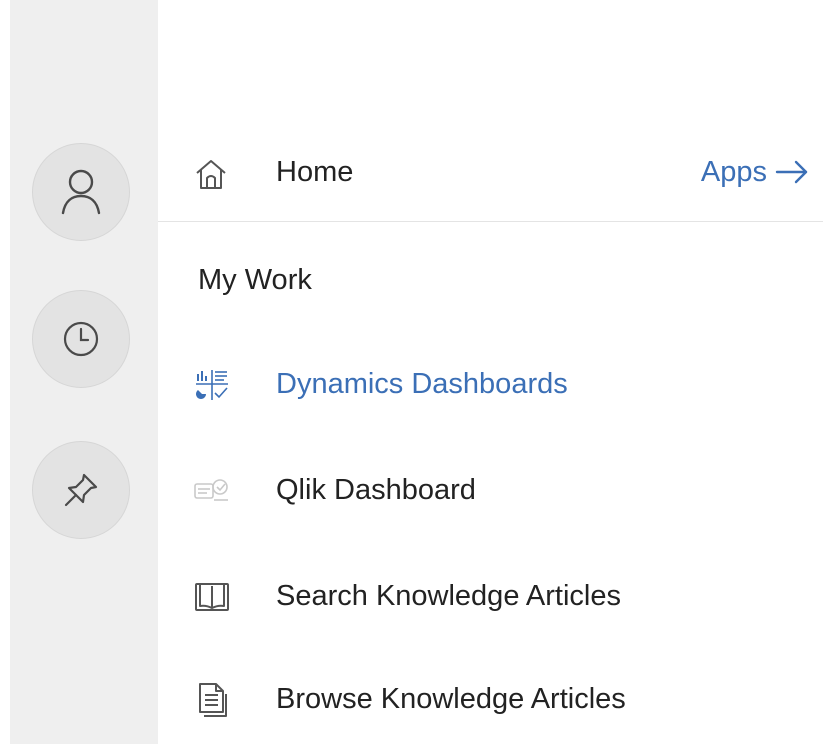 The height and width of the screenshot is (744, 823). Describe the element at coordinates (791, 172) in the screenshot. I see `arrow-right-icon` at that location.